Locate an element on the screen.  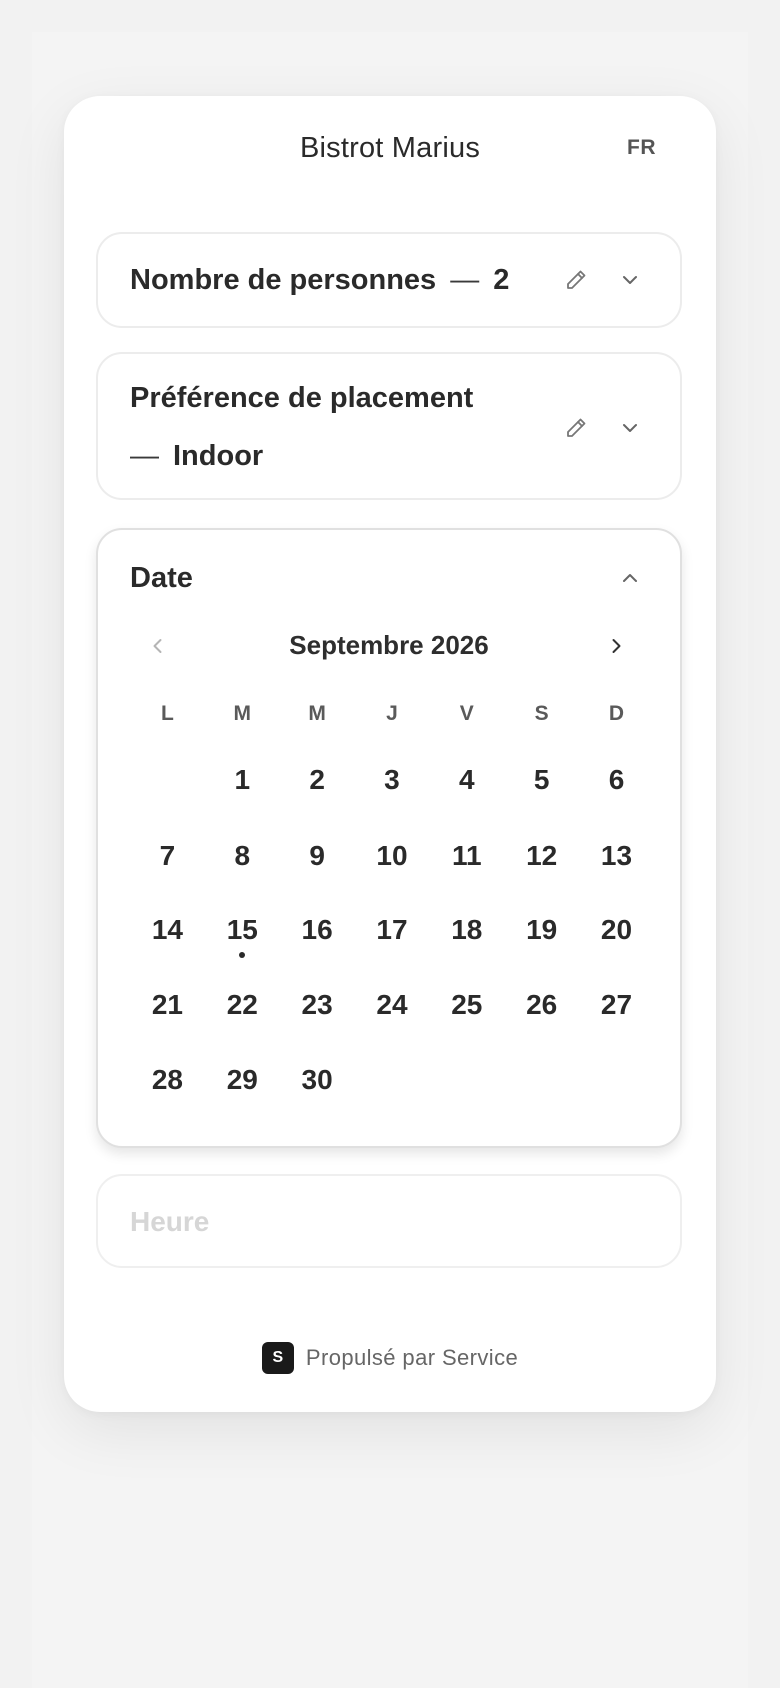
calendar-day: 10 is located at coordinates (392, 866).